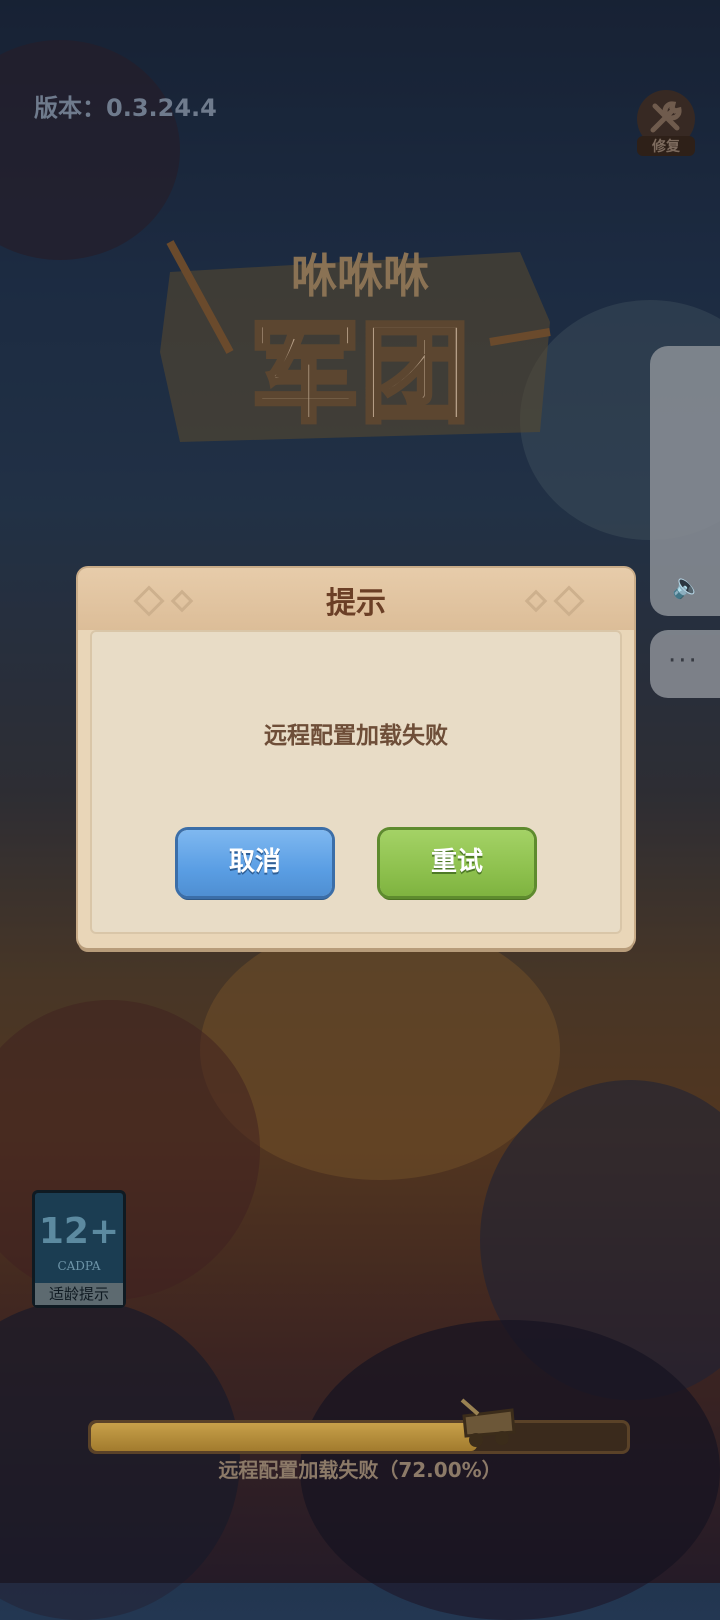 The height and width of the screenshot is (1620, 720). Describe the element at coordinates (284, 1437) in the screenshot. I see `loading-progress-fill` at that location.